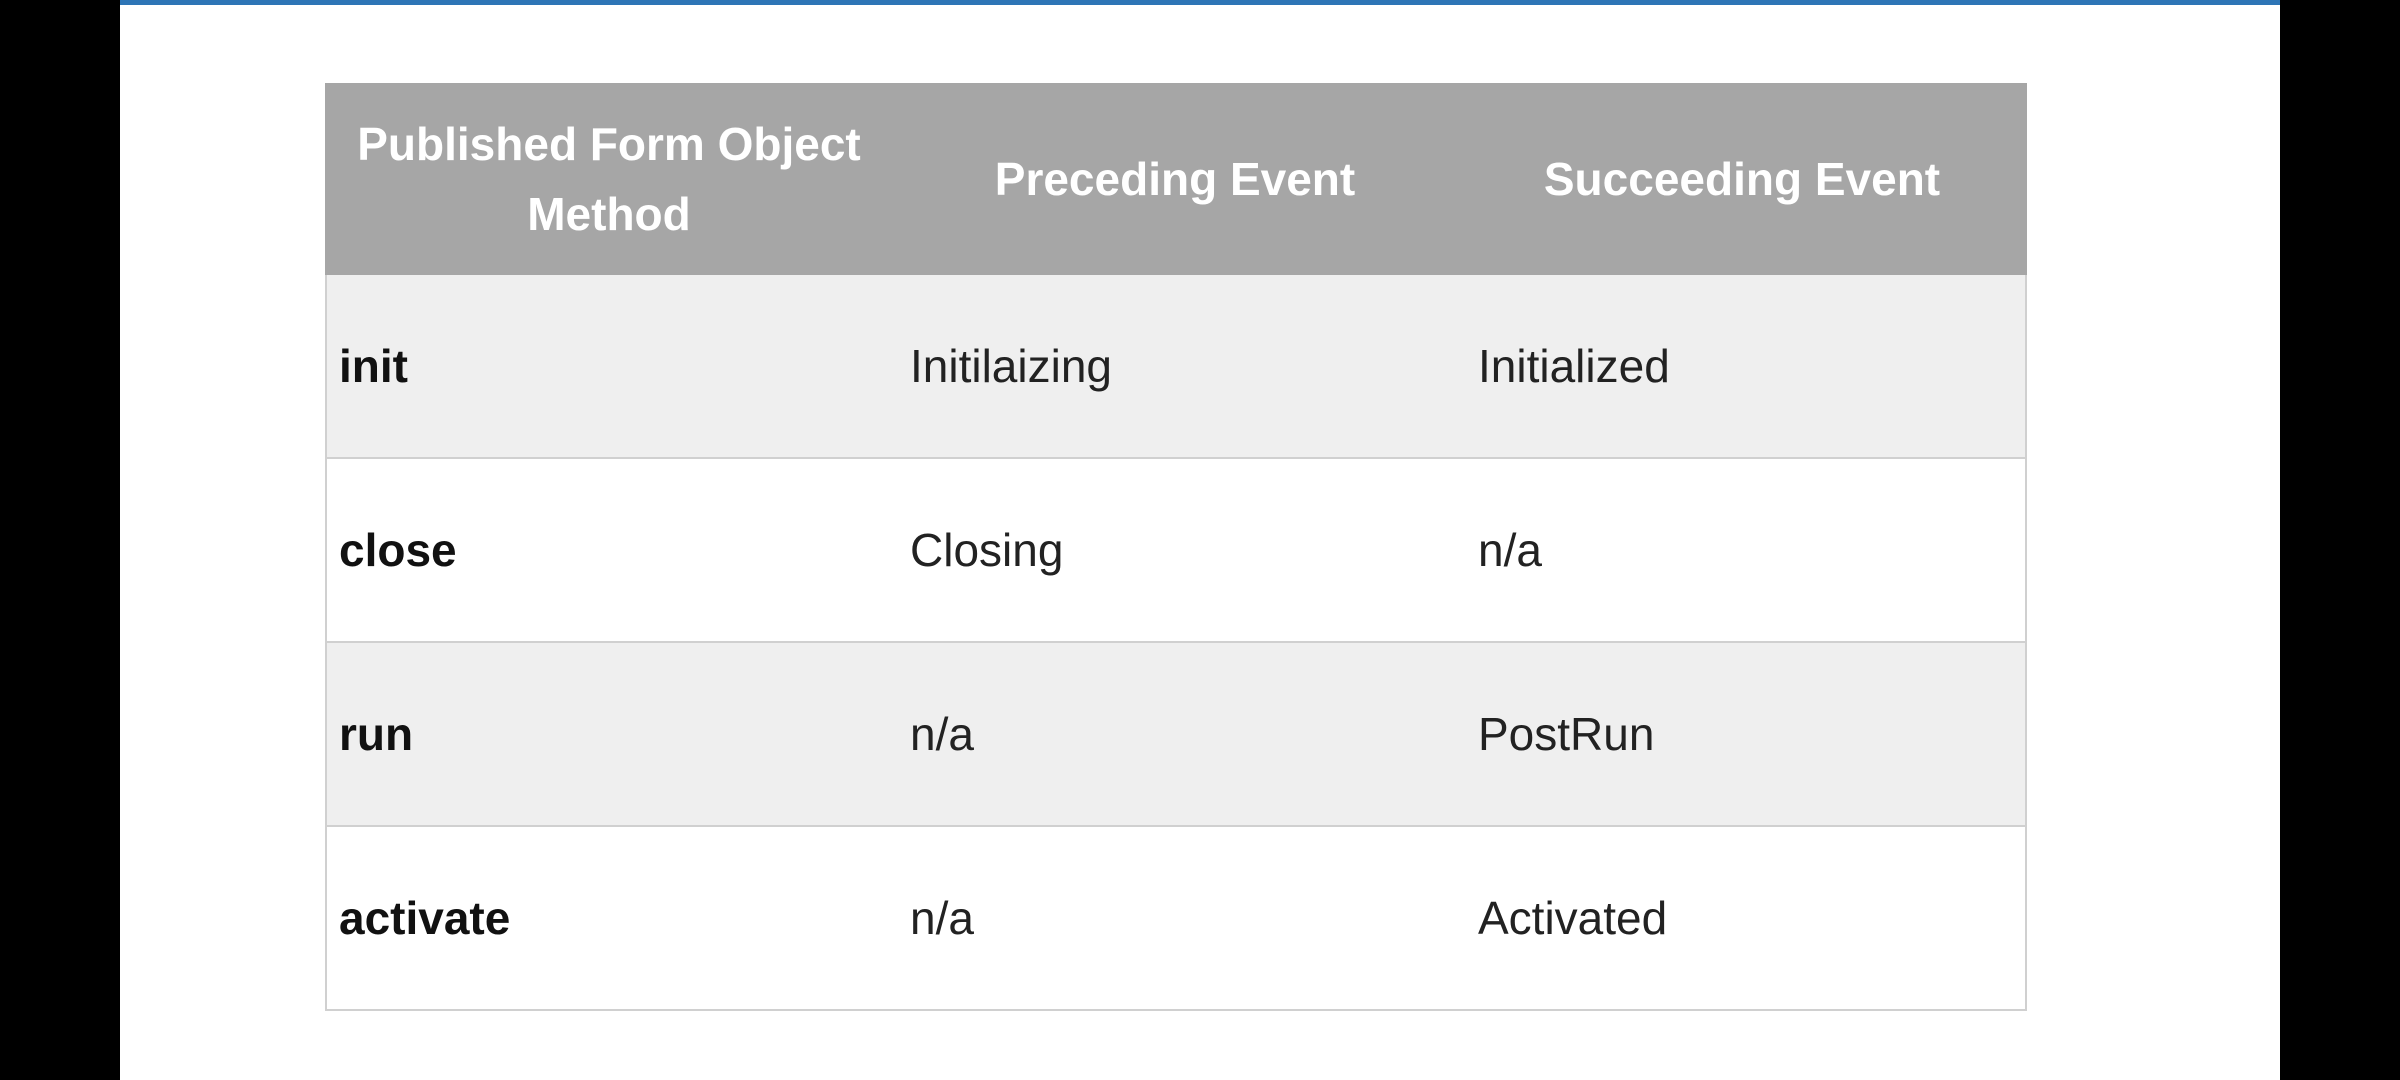  I want to click on column-header-method: Published Form Object Method, so click(609, 179).